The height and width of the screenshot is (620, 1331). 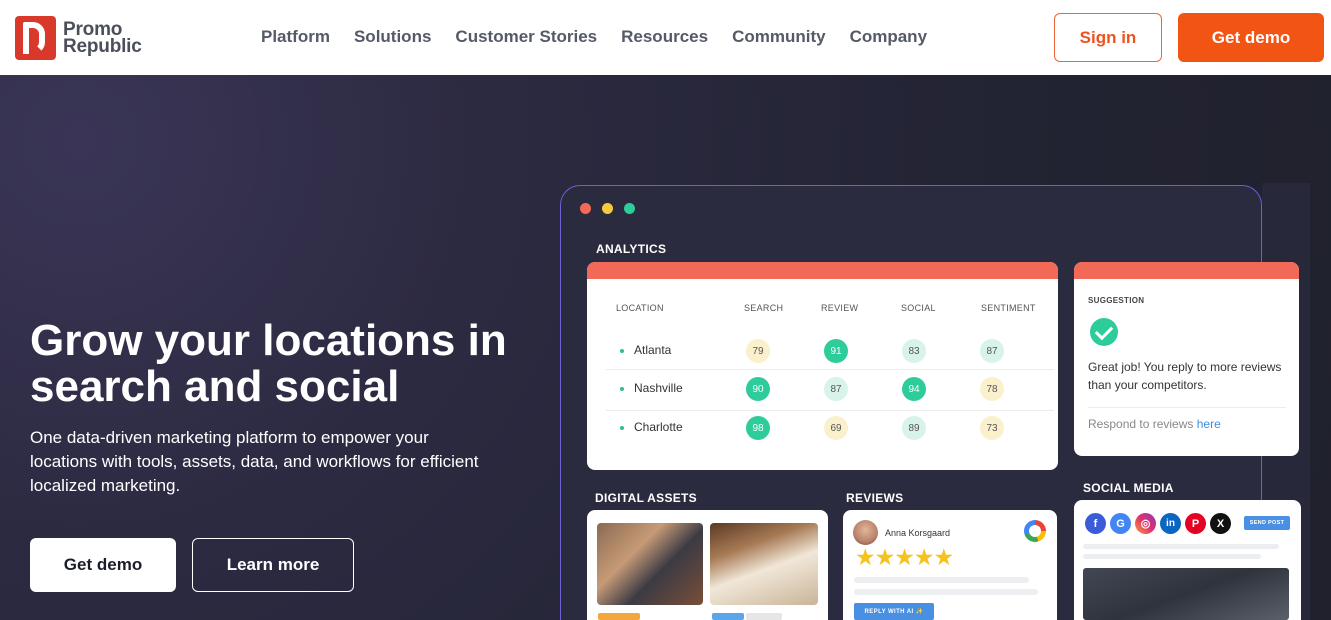 I want to click on suggestion-link-prefix: Respond to reviews, so click(x=1141, y=424).